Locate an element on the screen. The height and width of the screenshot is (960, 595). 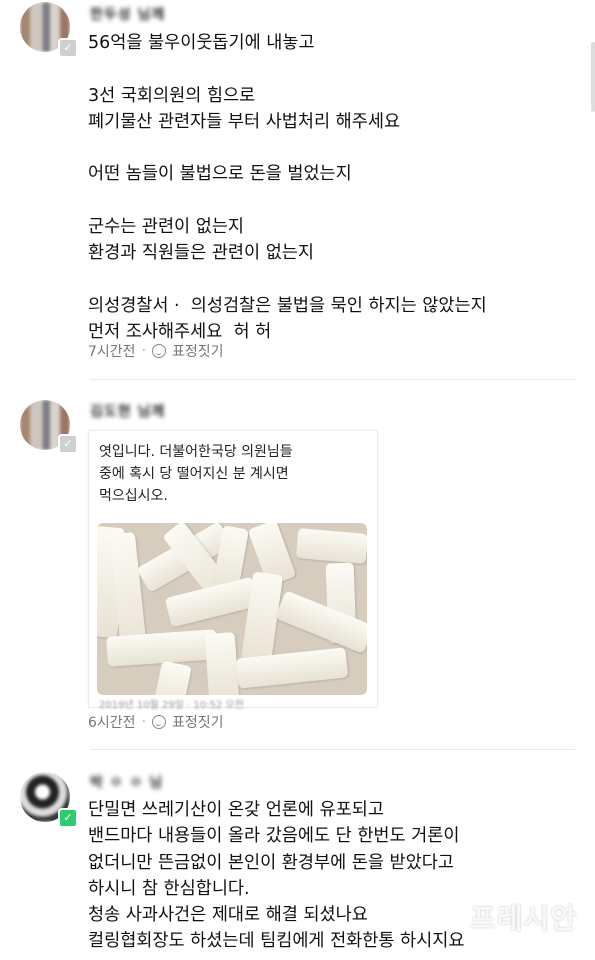
author-name: 김도현 님께 is located at coordinates (127, 410).